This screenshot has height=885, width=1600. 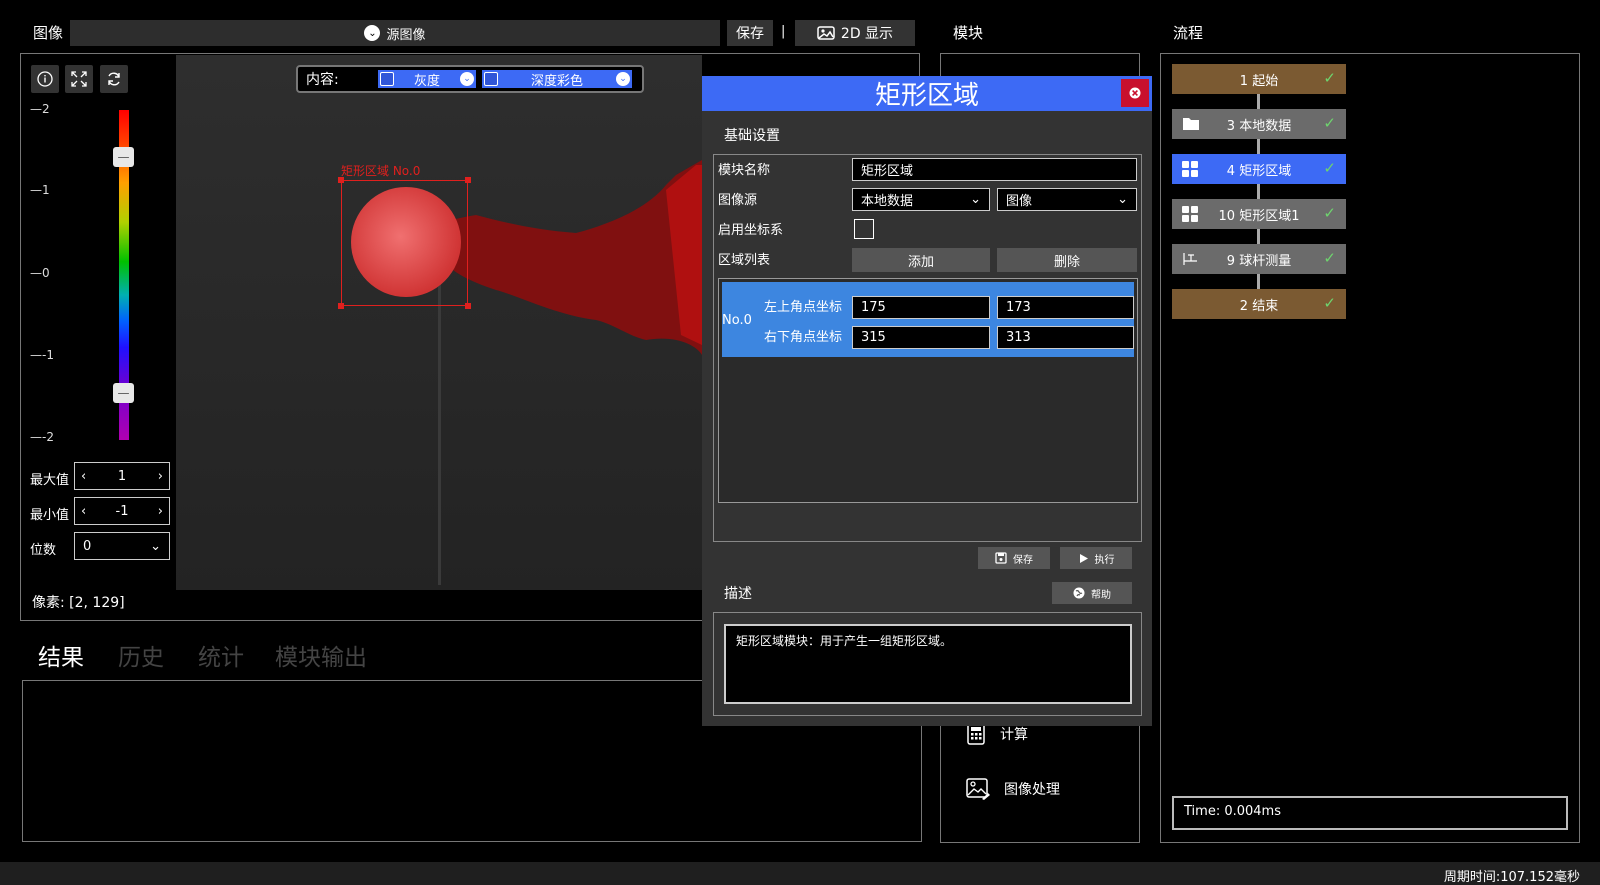 What do you see at coordinates (1065, 337) in the screenshot?
I see `bottom-right-y-input: 313` at bounding box center [1065, 337].